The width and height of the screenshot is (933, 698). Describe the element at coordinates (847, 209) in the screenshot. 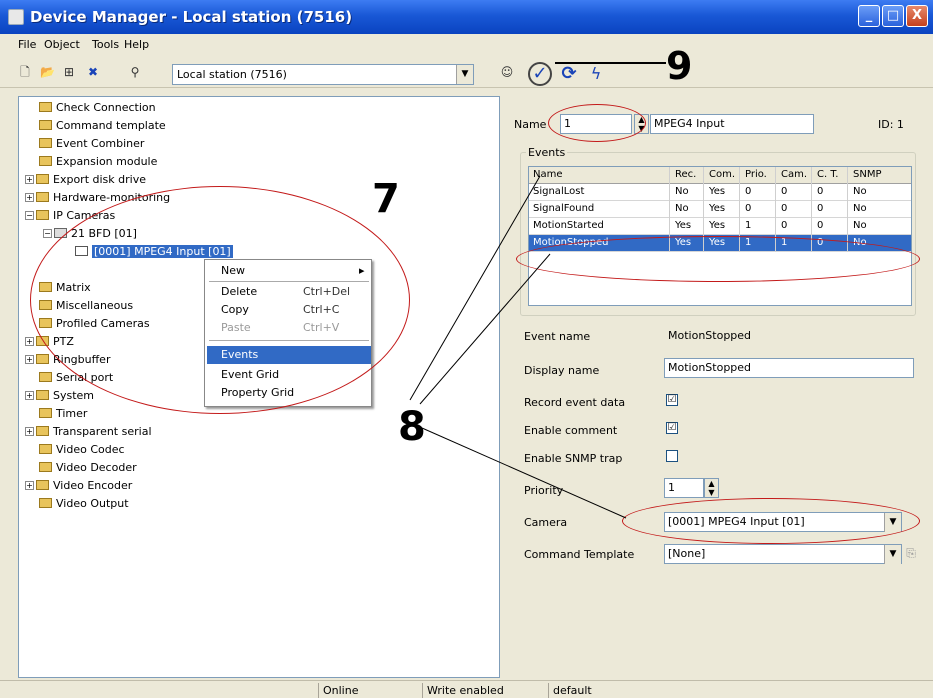

I see `grid-column-divider` at that location.